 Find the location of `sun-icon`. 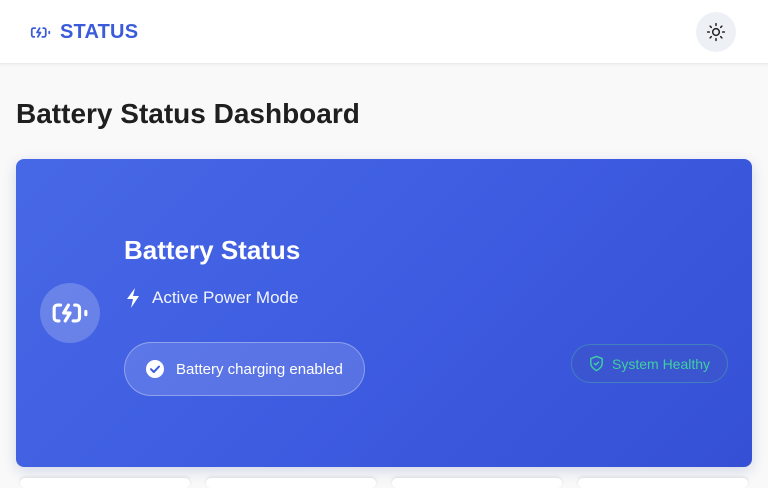

sun-icon is located at coordinates (716, 32).